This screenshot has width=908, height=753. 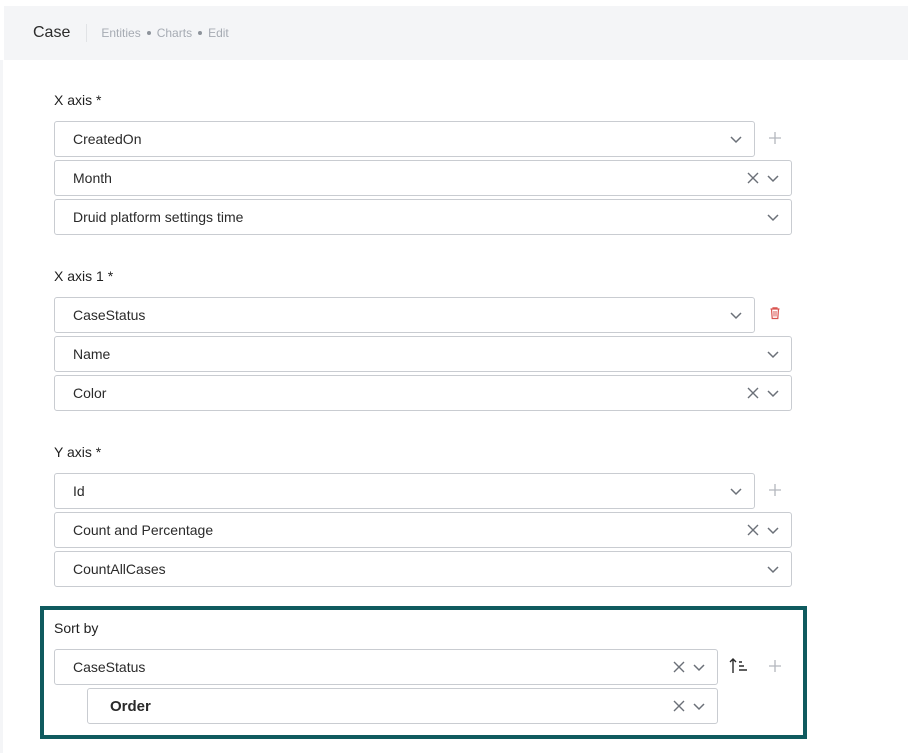 I want to click on x-axis-1-label: X axis 1 *, so click(x=84, y=276).